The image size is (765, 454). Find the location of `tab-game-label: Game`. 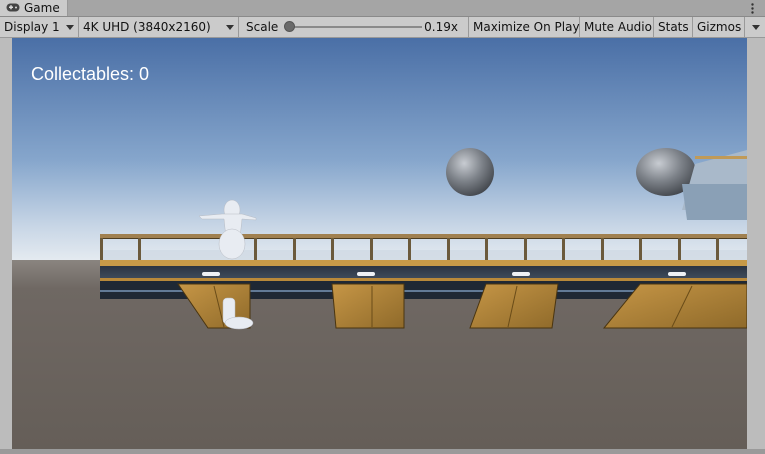

tab-game-label: Game is located at coordinates (42, 8).